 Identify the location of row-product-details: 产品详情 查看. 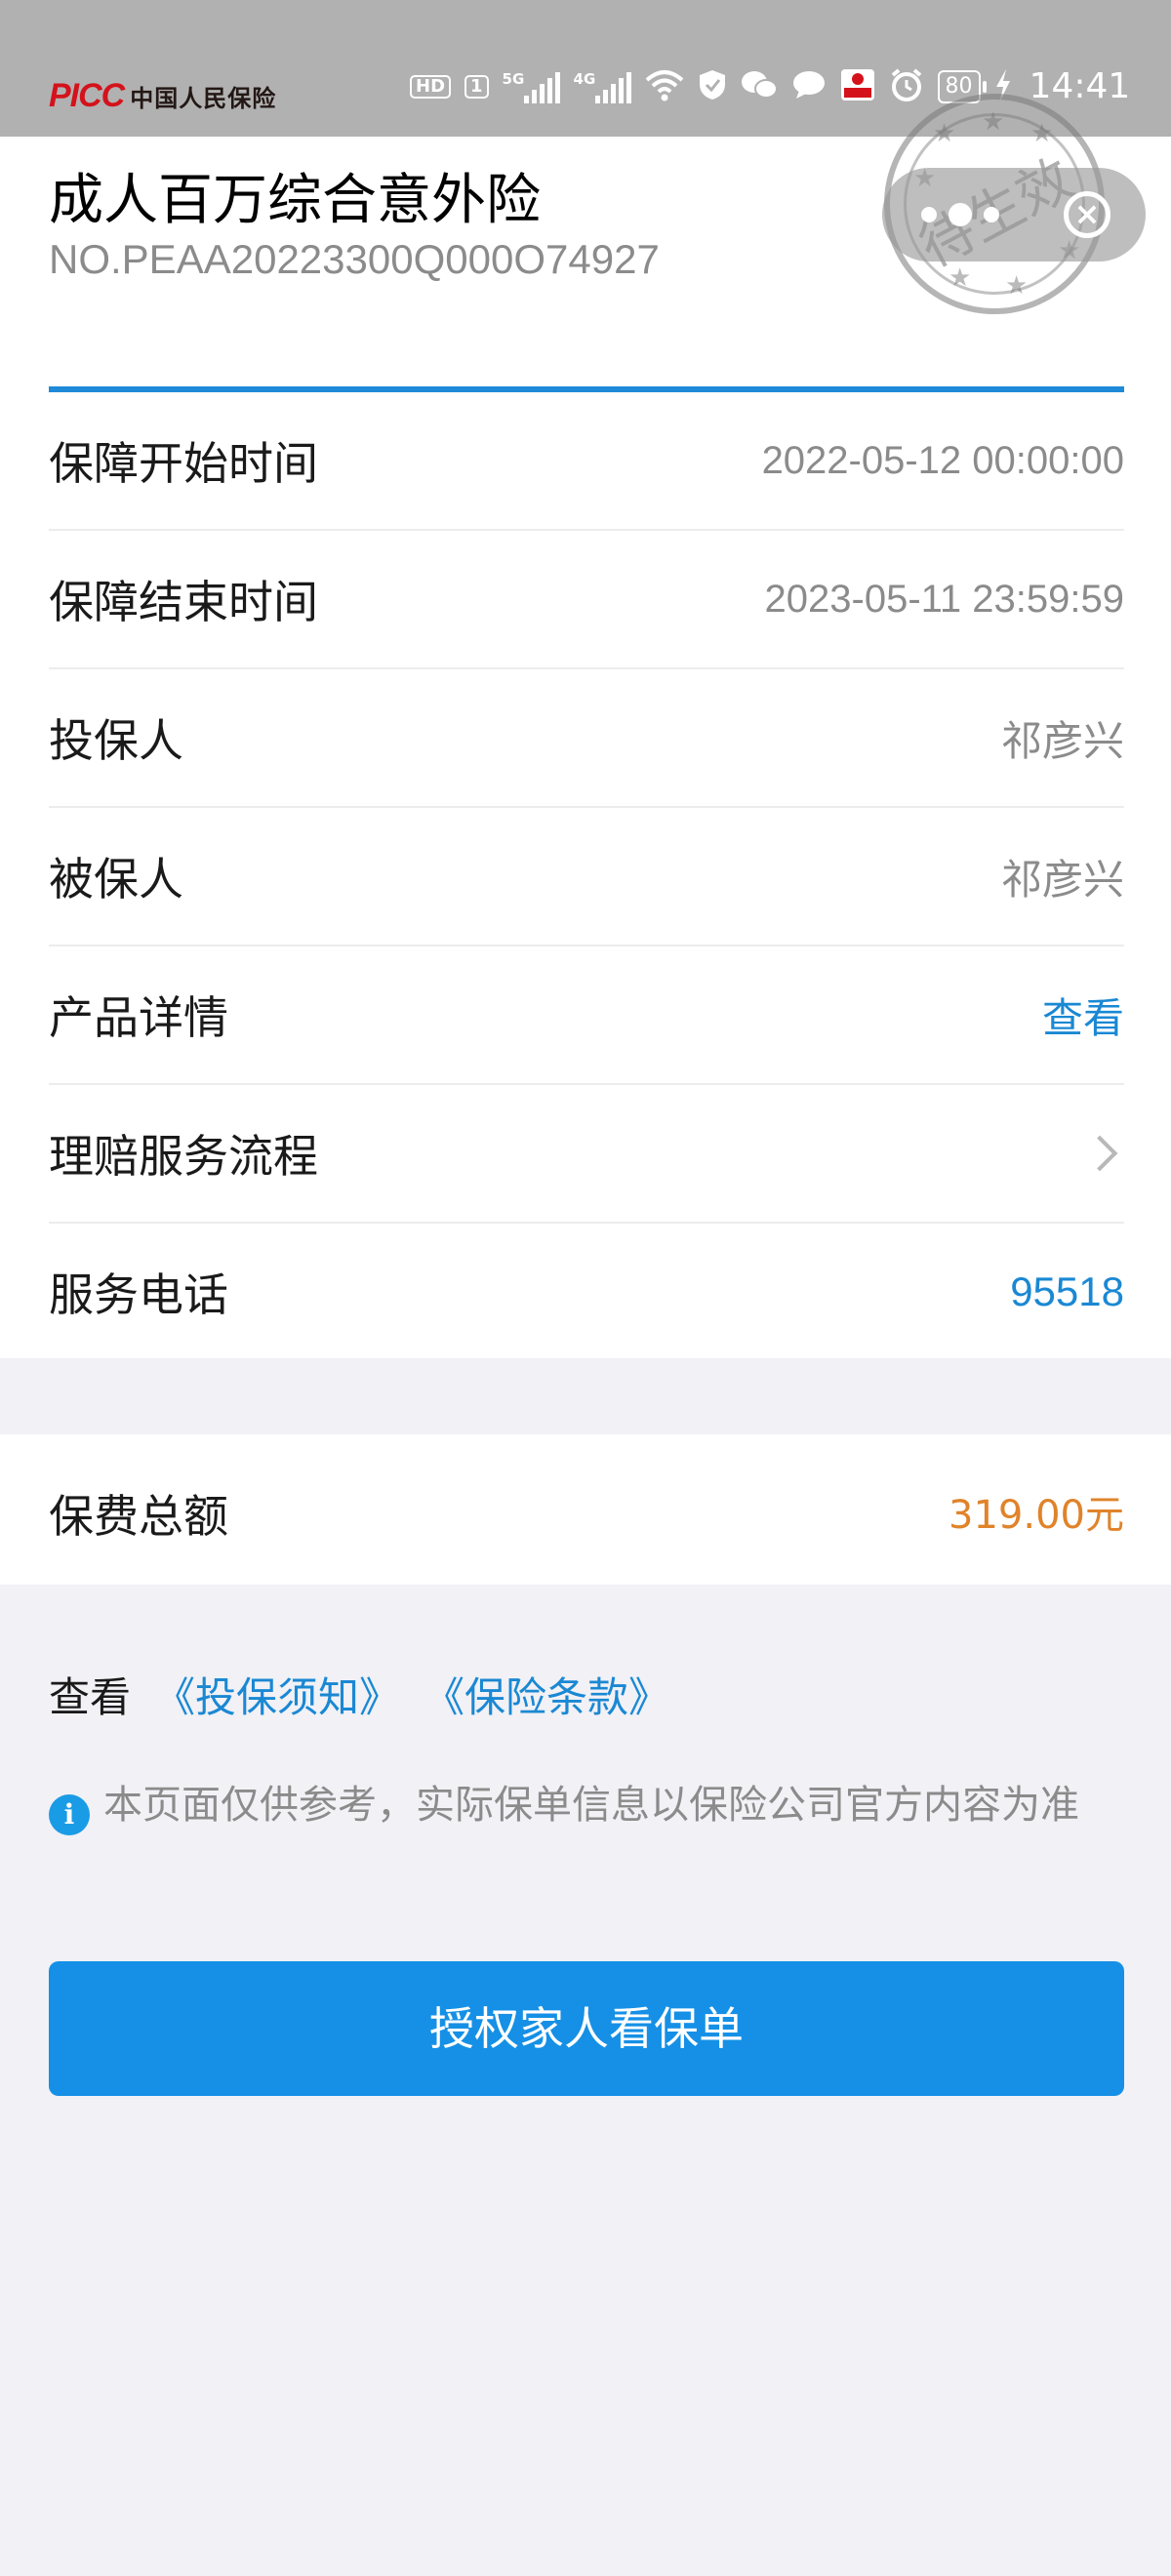
(586, 1015).